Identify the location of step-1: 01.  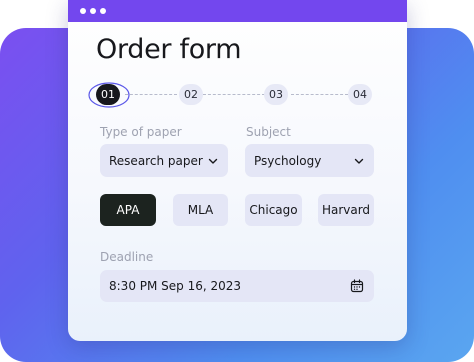
(108, 94).